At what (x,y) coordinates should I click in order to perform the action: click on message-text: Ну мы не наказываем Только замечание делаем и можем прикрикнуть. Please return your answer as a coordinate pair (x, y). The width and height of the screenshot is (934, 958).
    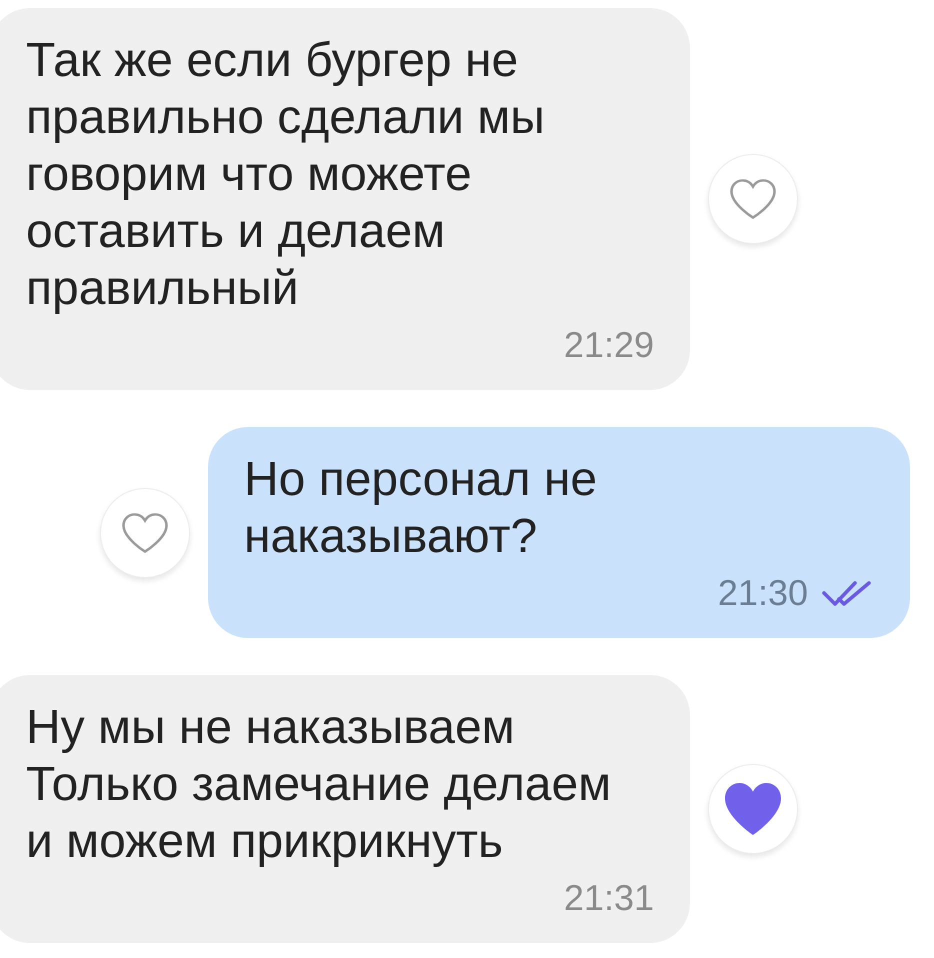
    Looking at the image, I should click on (319, 785).